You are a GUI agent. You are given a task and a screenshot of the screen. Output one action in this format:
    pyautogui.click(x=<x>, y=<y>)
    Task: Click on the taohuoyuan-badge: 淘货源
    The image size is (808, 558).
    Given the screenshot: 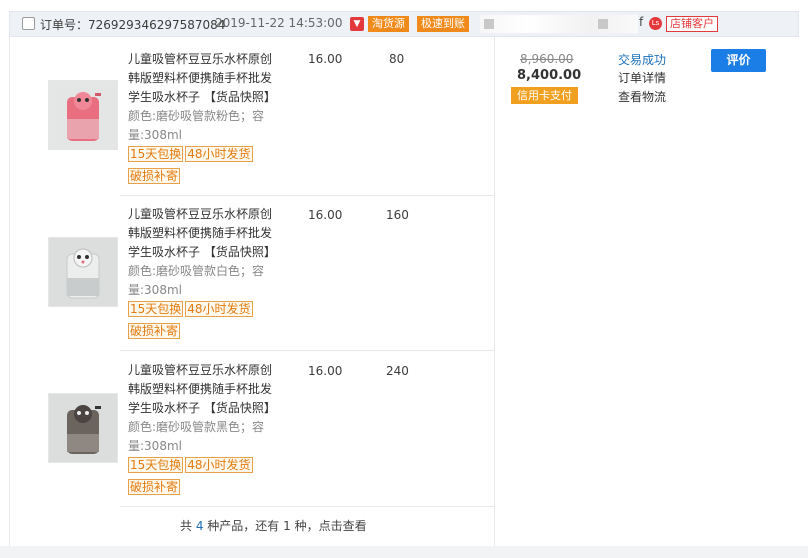 What is the action you would take?
    pyautogui.click(x=388, y=24)
    